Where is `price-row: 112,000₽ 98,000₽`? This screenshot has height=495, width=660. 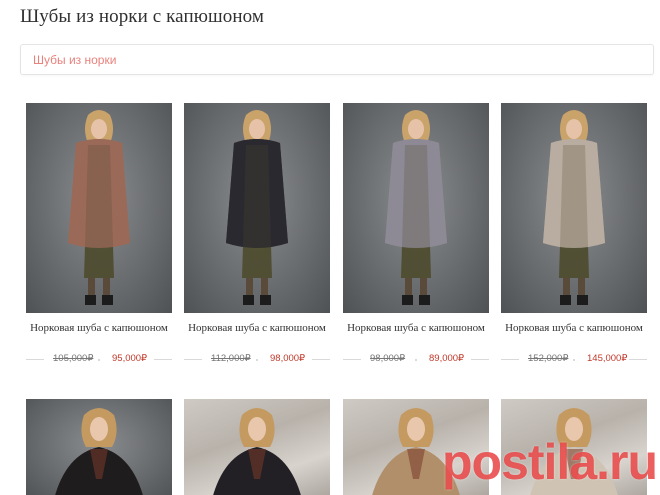
price-row: 112,000₽ 98,000₽ is located at coordinates (257, 360).